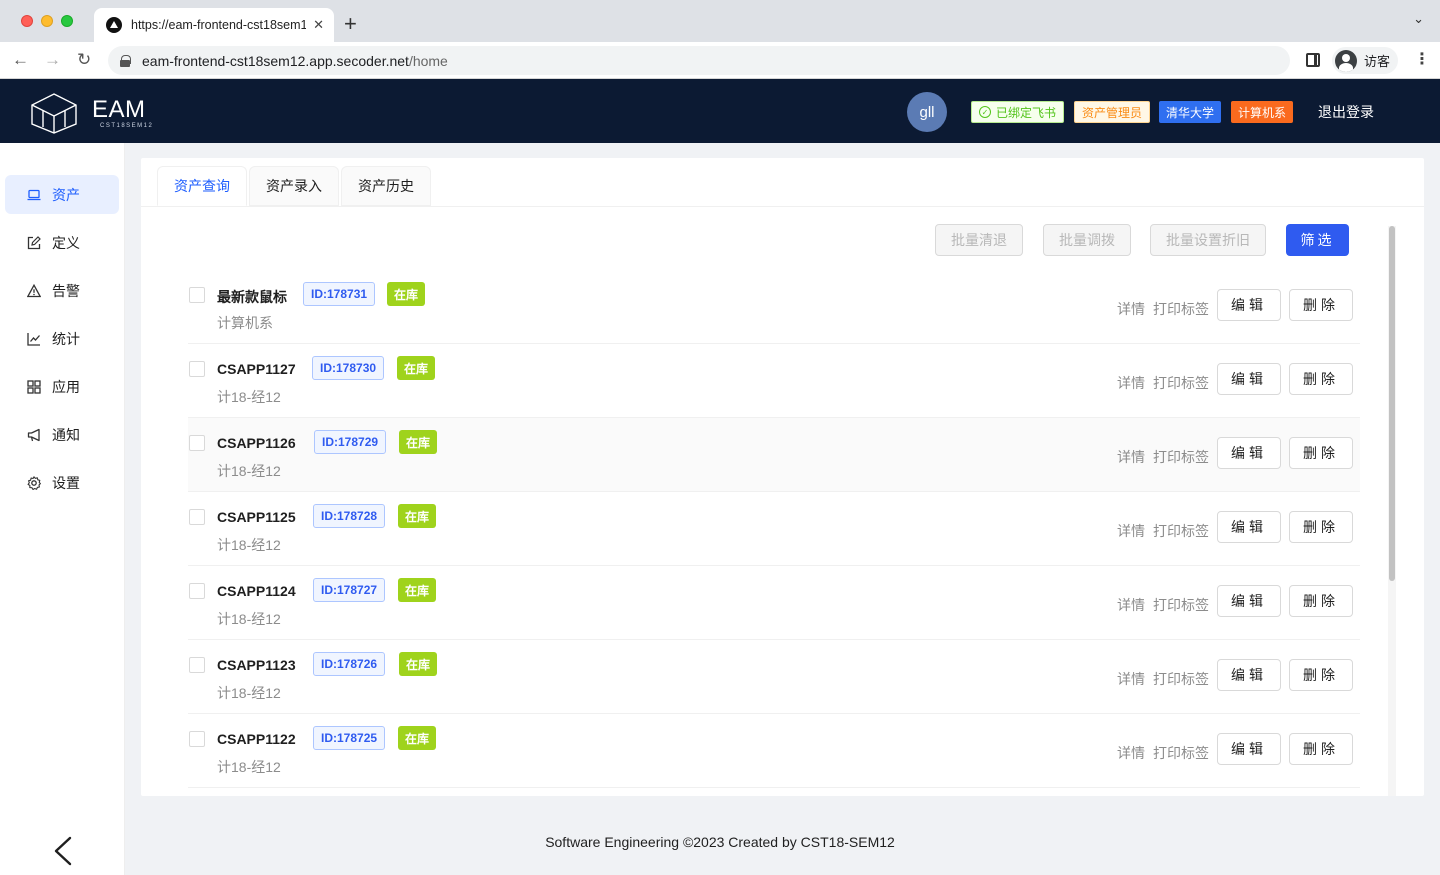 The image size is (1440, 875). I want to click on sidebar-item-assets: 资产, so click(62, 194).